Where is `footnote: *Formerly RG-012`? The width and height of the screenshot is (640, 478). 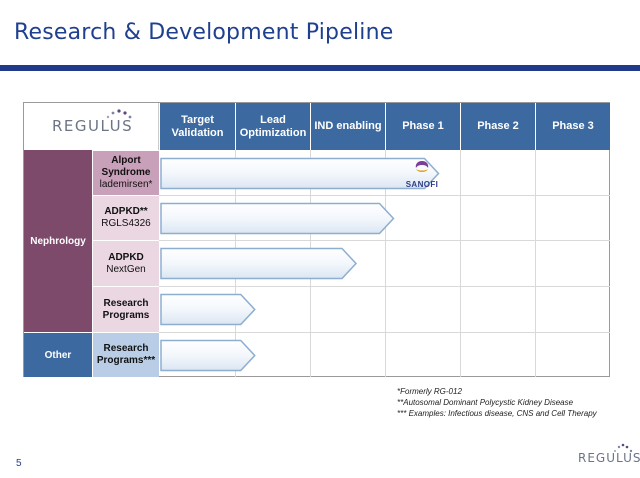
footnote: *Formerly RG-012 is located at coordinates (429, 391).